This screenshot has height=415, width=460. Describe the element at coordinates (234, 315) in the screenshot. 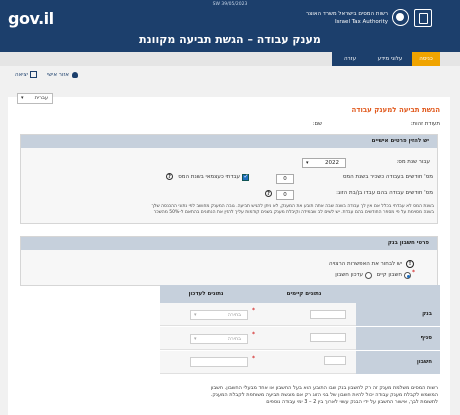

I see `bank-select-placeholder: בחירה` at that location.